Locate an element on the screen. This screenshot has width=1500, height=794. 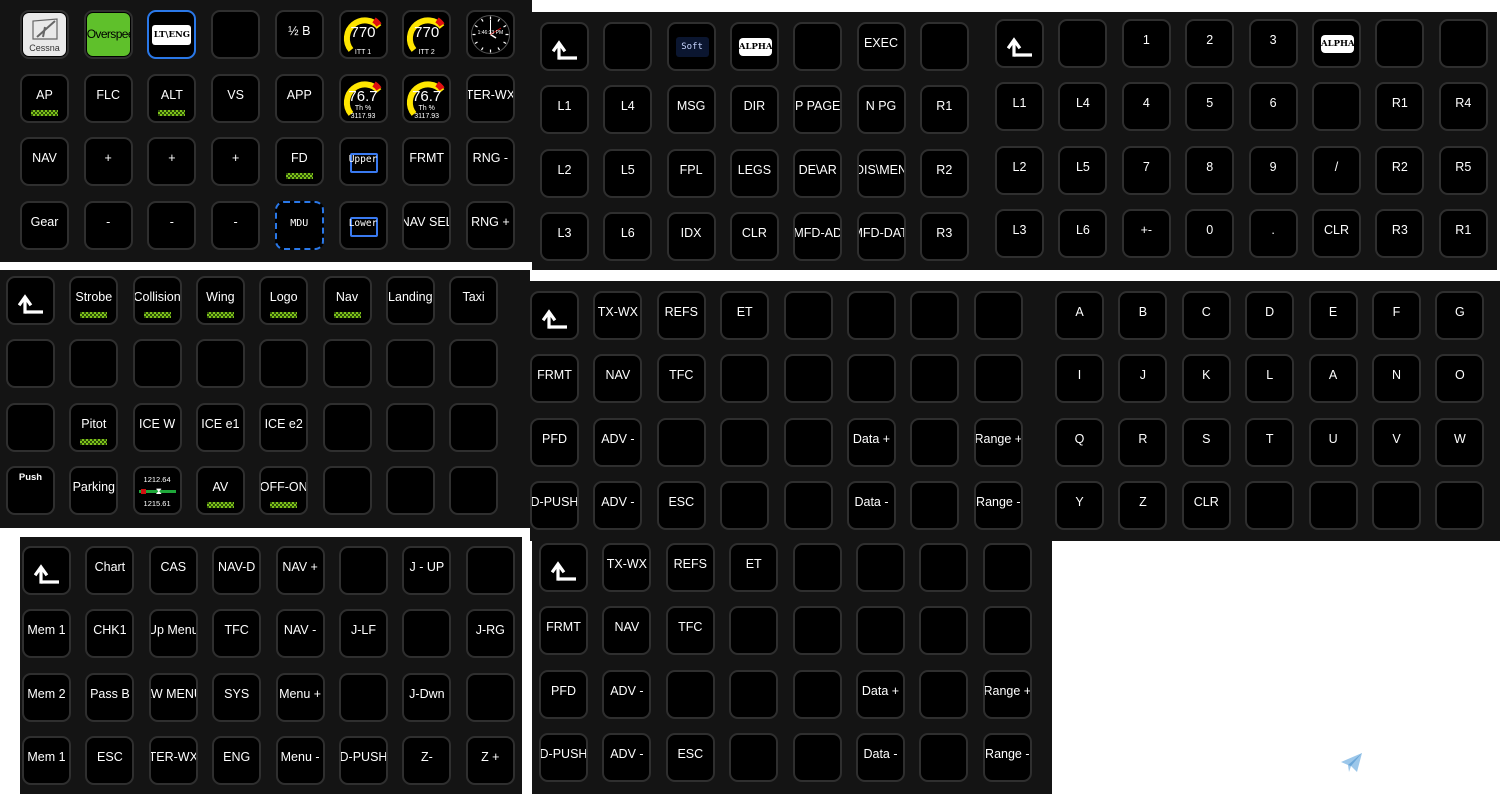
key-i: I is located at coordinates (1079, 379).